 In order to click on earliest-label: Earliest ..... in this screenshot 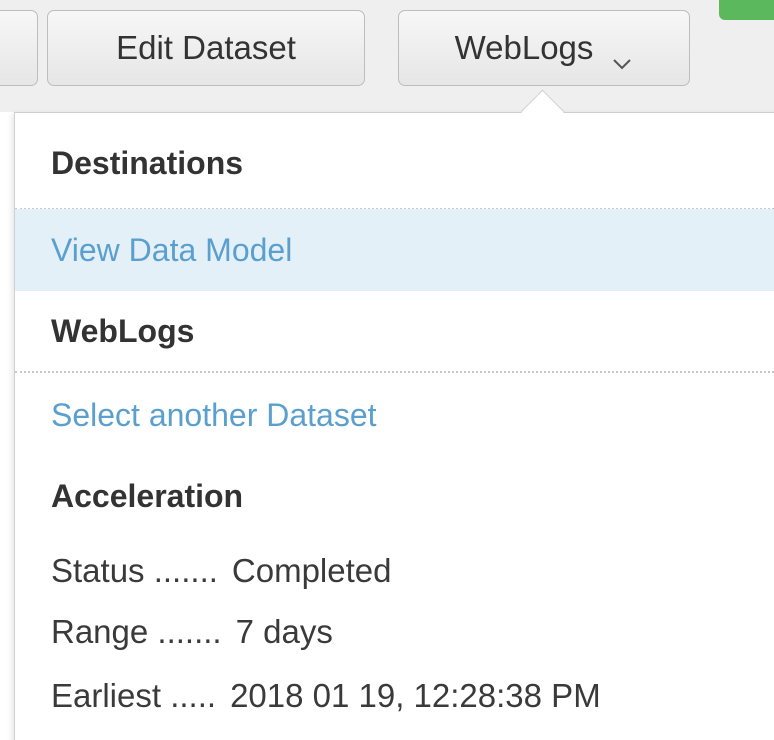, I will do `click(134, 695)`.